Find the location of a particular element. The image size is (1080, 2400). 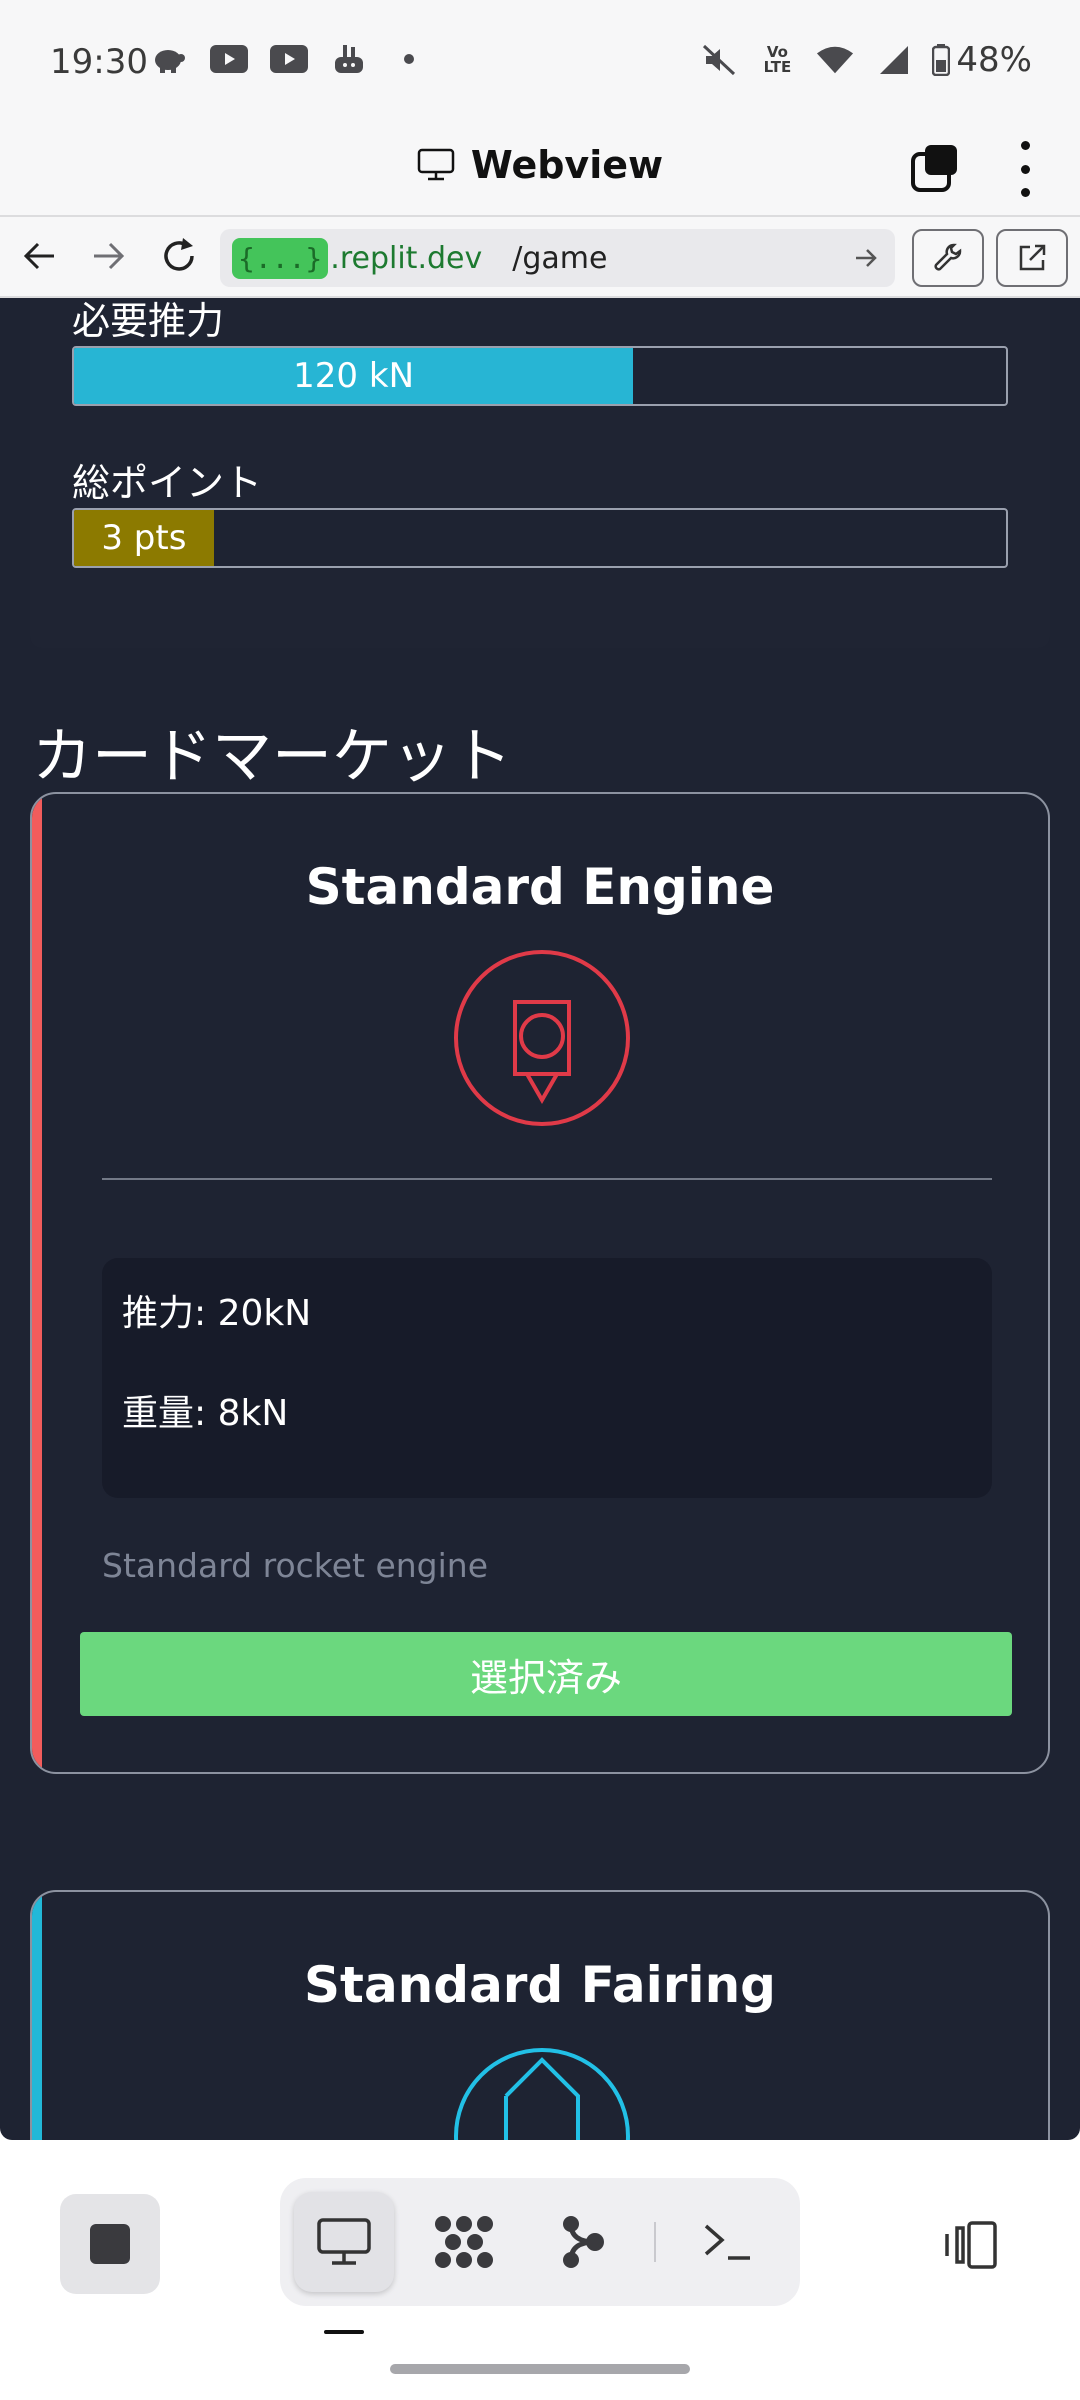

battery-icon is located at coordinates (941, 60).